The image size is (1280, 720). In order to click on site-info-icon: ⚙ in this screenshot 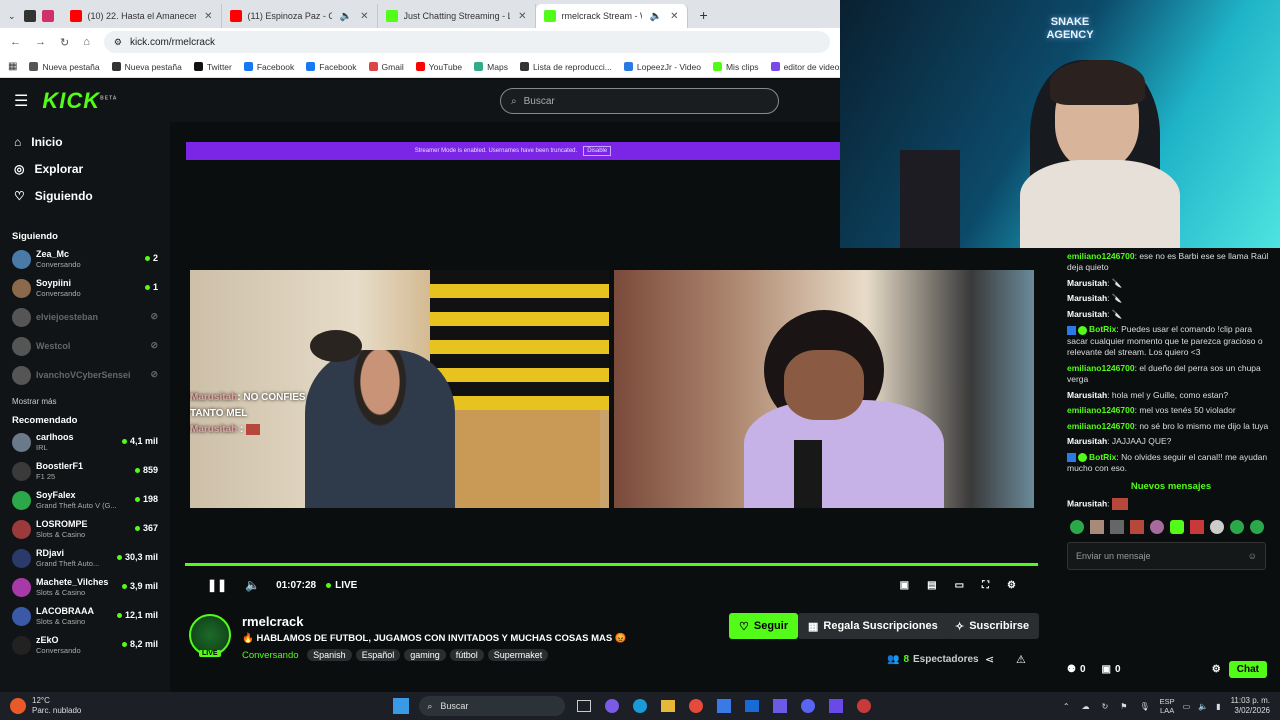, I will do `click(118, 42)`.